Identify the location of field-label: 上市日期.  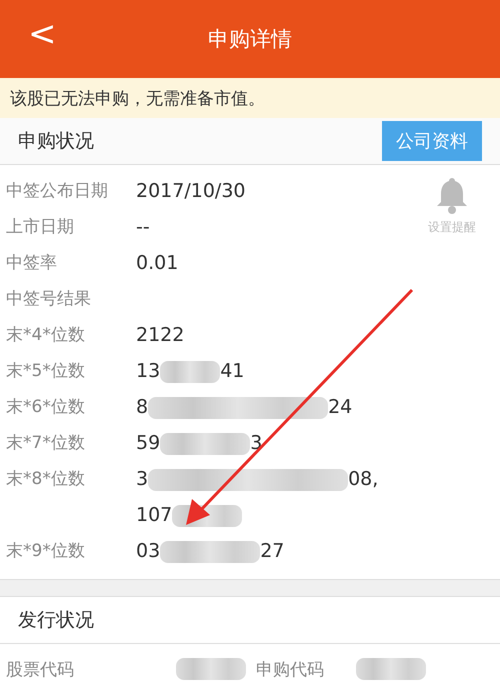
(40, 227).